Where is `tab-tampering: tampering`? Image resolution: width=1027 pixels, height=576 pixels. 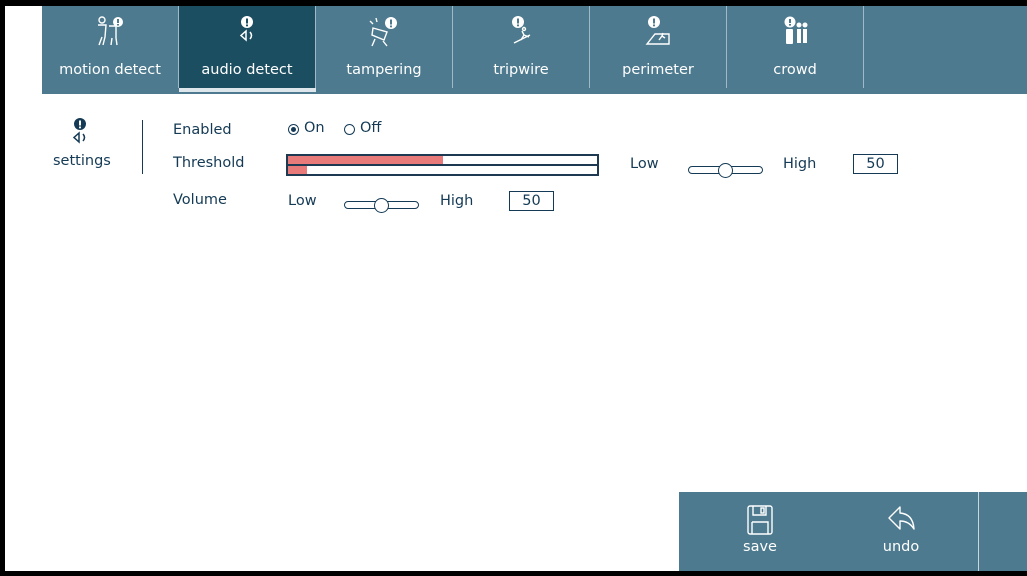
tab-tampering: tampering is located at coordinates (384, 47).